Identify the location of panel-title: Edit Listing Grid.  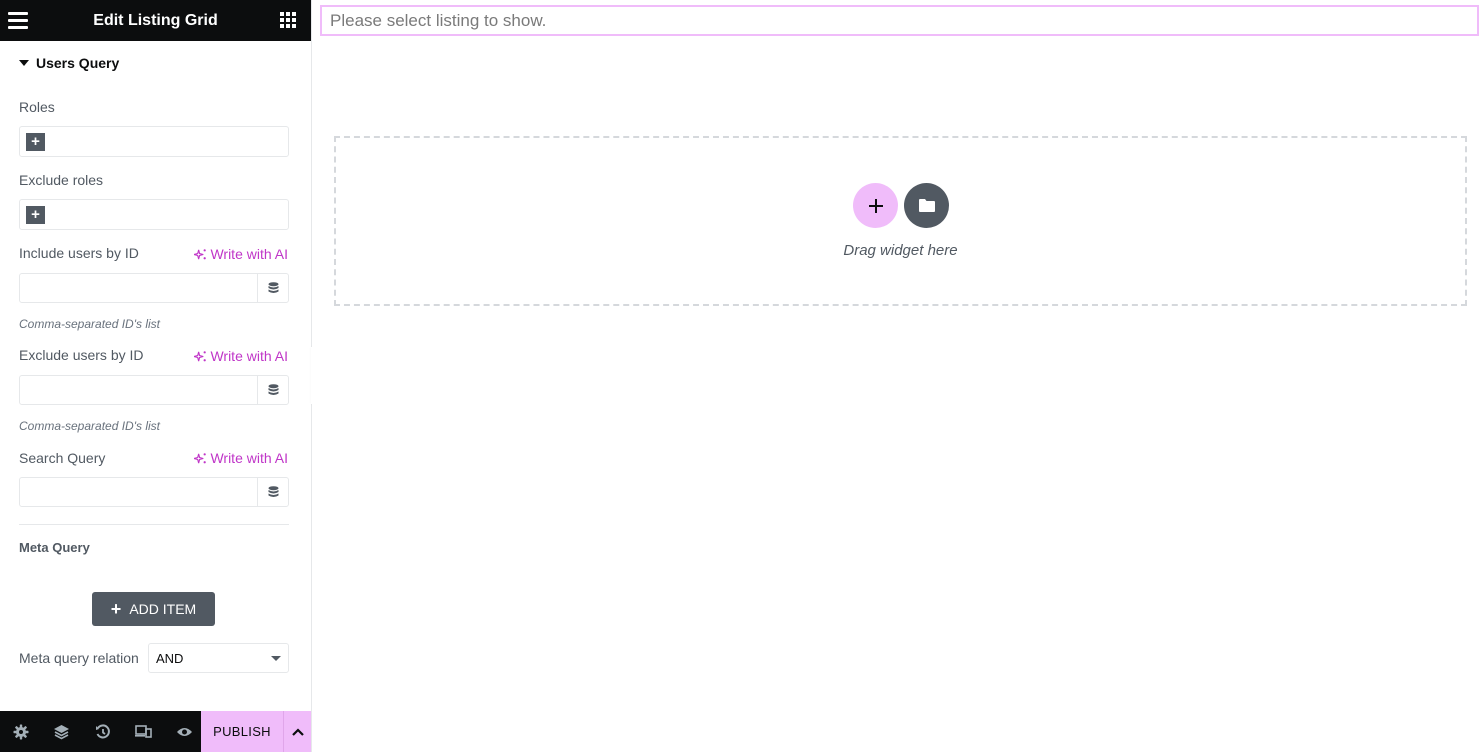
(155, 20).